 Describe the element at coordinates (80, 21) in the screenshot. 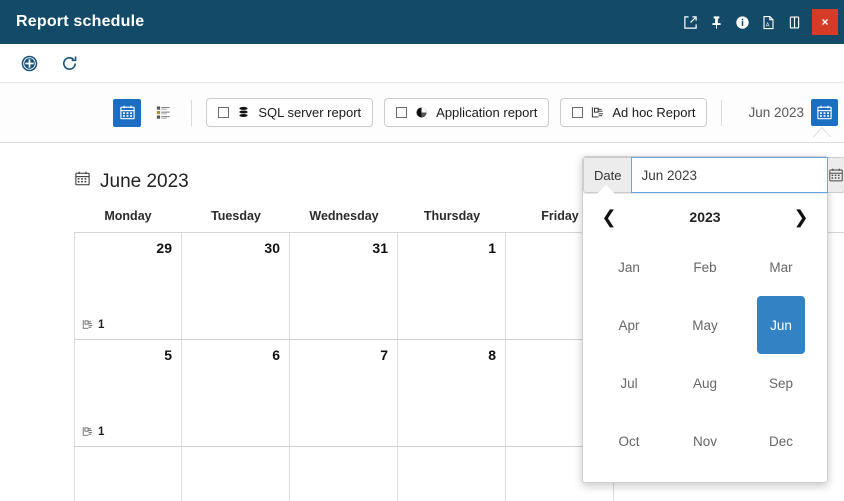

I see `page-title: Report schedule` at that location.